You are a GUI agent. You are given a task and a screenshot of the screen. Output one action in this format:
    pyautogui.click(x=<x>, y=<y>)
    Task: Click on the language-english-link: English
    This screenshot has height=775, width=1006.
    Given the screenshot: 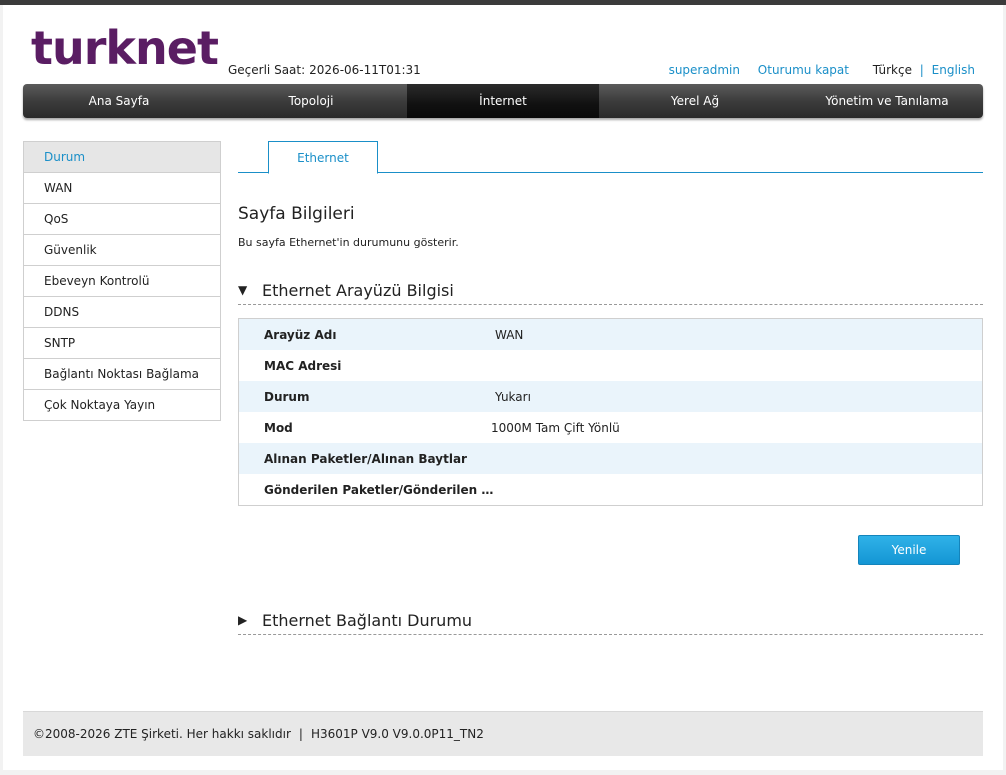 What is the action you would take?
    pyautogui.click(x=953, y=70)
    